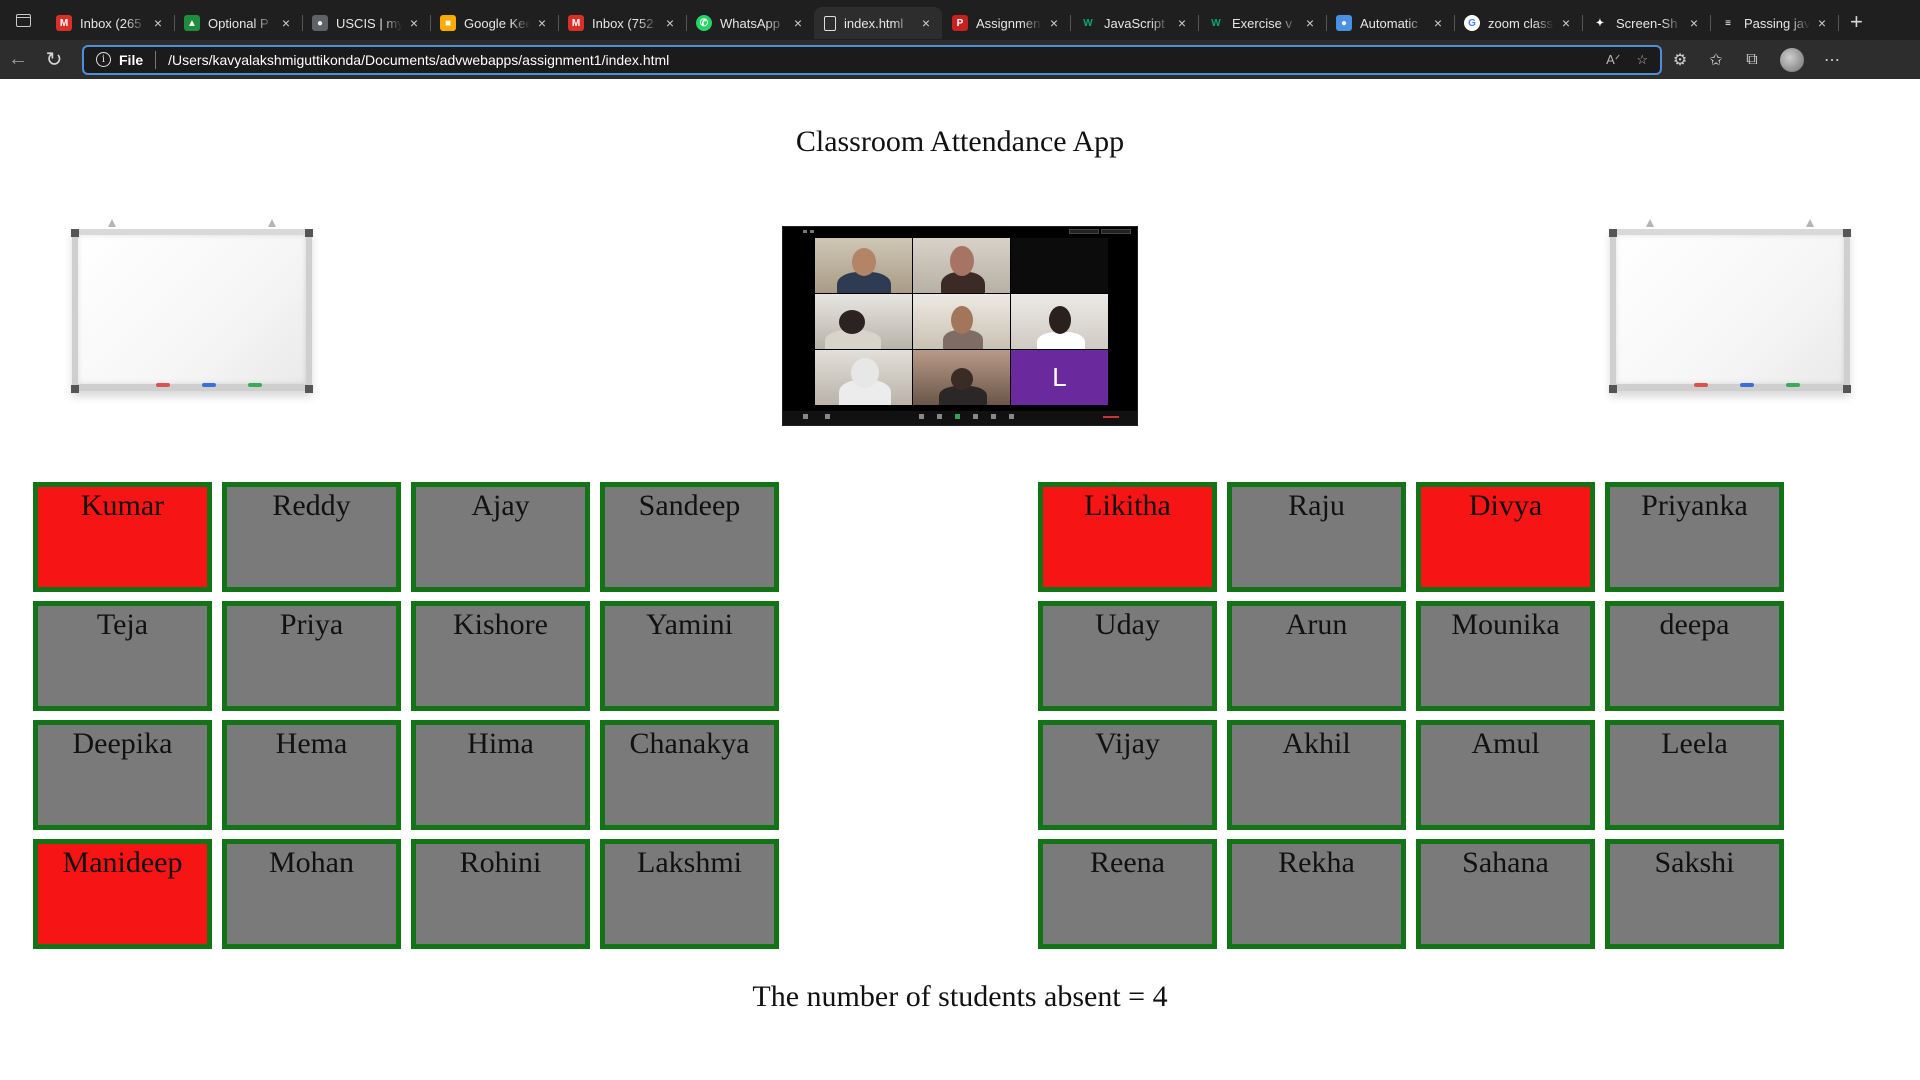  What do you see at coordinates (960, 141) in the screenshot?
I see `page-title: Classroom Attendance App` at bounding box center [960, 141].